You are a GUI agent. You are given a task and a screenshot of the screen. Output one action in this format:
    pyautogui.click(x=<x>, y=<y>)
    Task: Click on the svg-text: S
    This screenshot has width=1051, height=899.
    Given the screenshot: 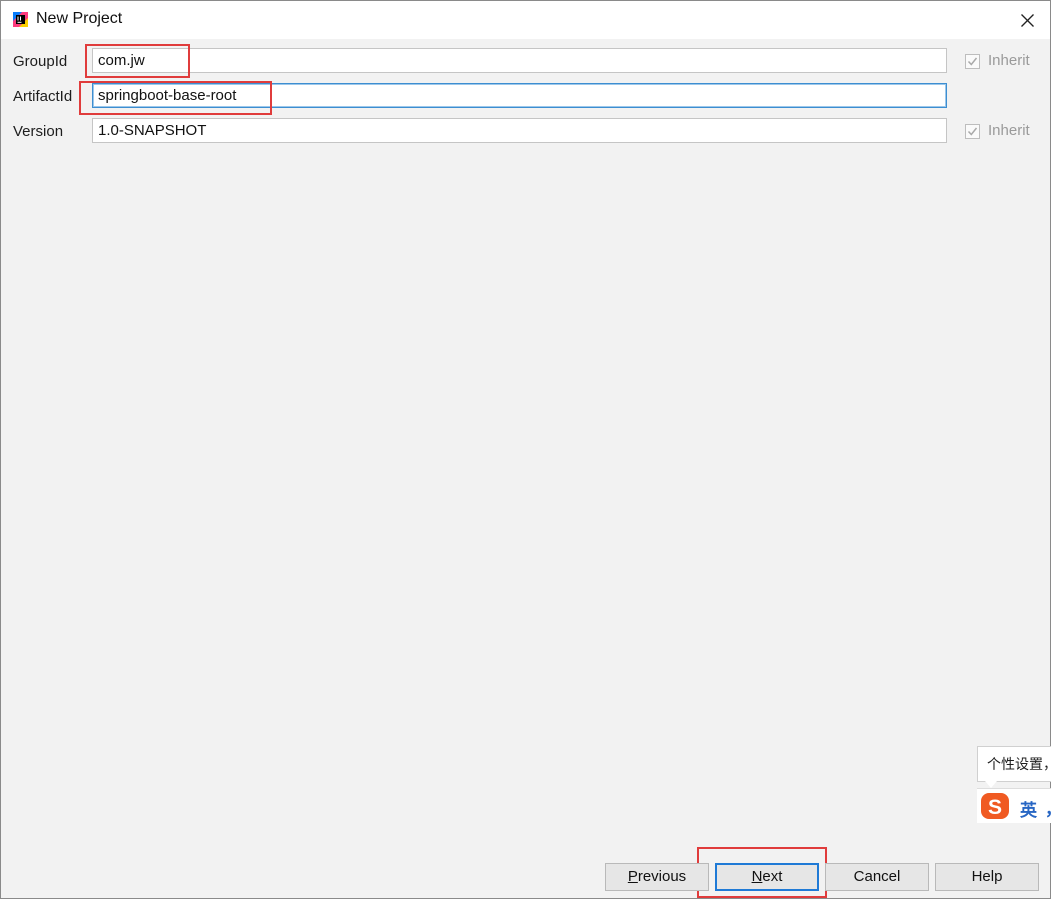 What is the action you would take?
    pyautogui.click(x=995, y=807)
    